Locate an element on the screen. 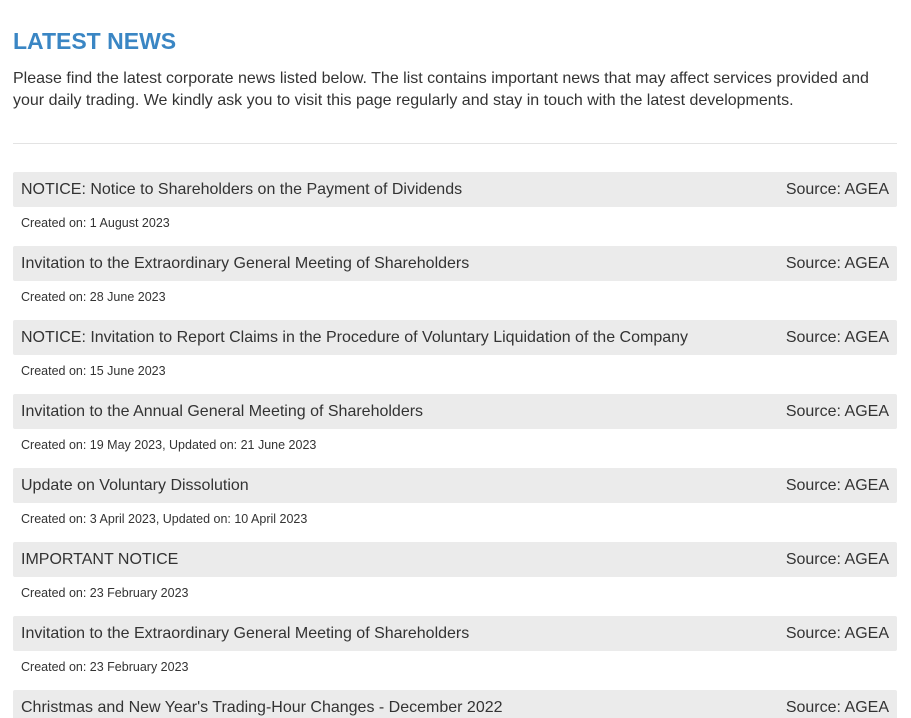 The height and width of the screenshot is (718, 911). news-date: Created on: 1 August 2023 is located at coordinates (95, 223).